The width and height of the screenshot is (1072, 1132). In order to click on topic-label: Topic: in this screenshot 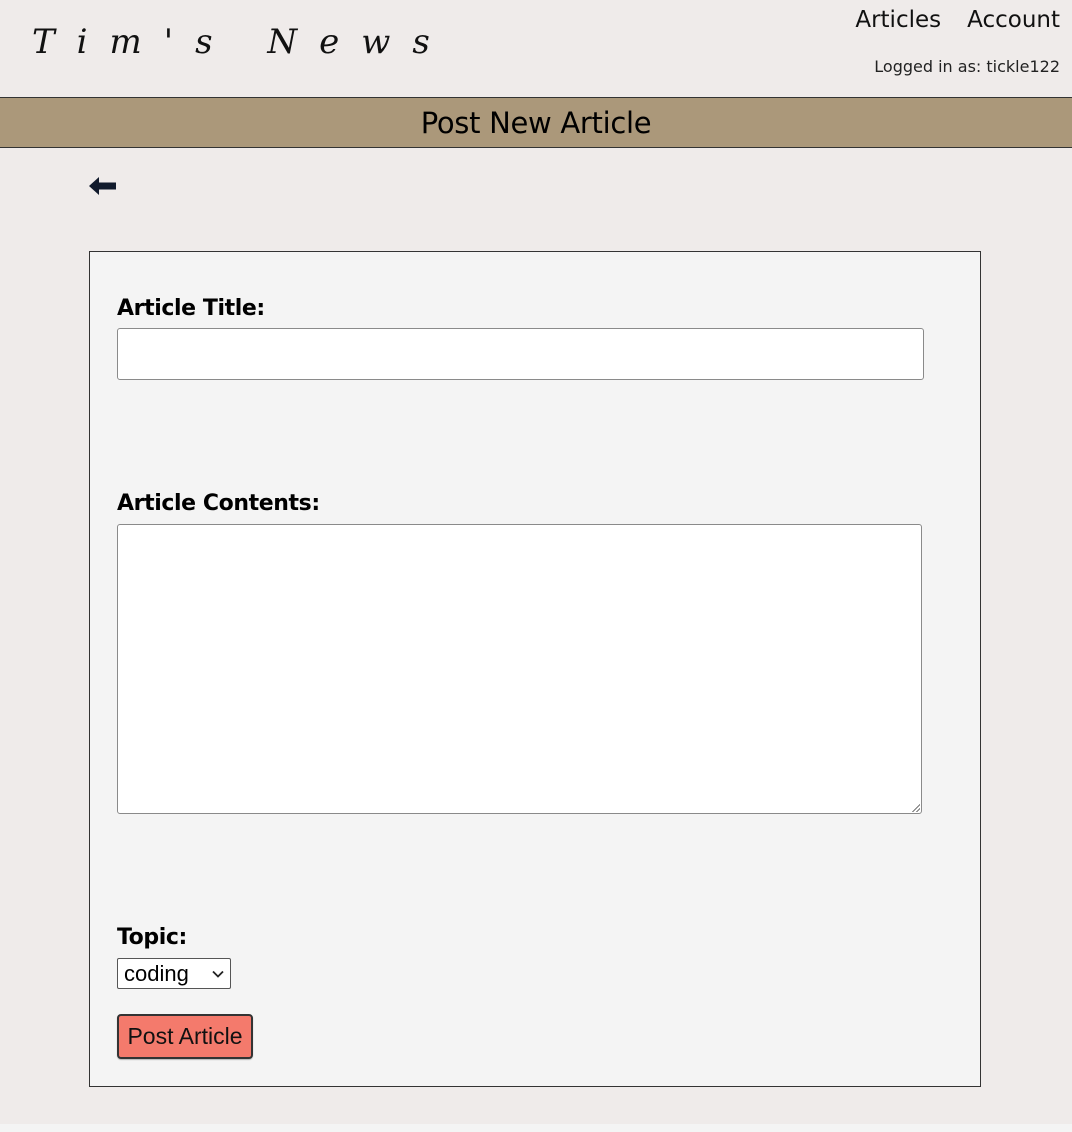, I will do `click(152, 937)`.